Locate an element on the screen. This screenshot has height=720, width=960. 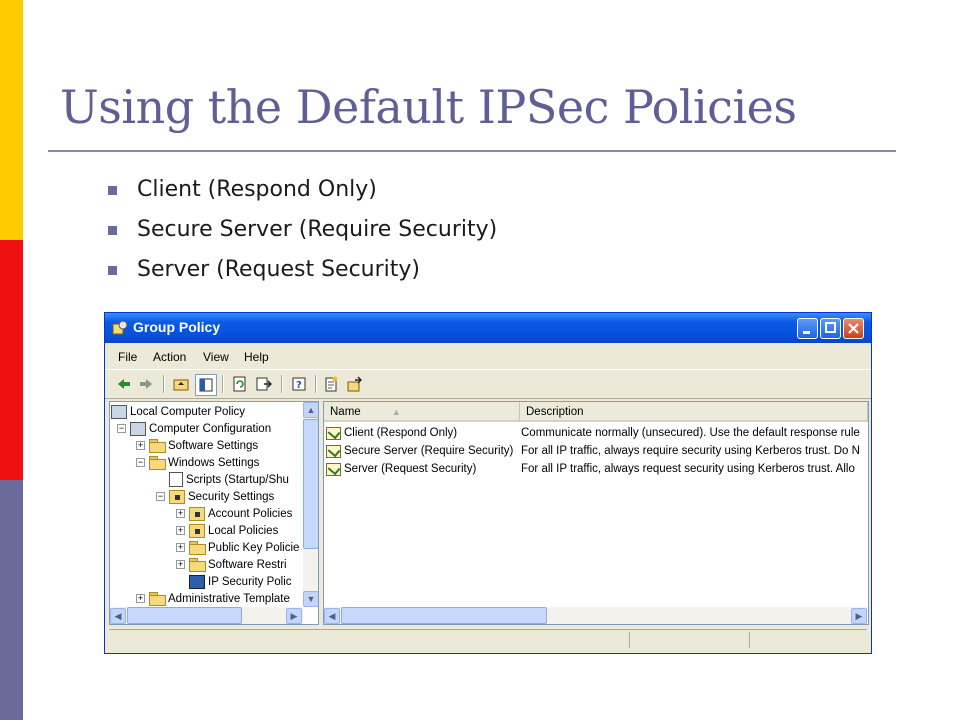
export-list-button is located at coordinates (264, 384).